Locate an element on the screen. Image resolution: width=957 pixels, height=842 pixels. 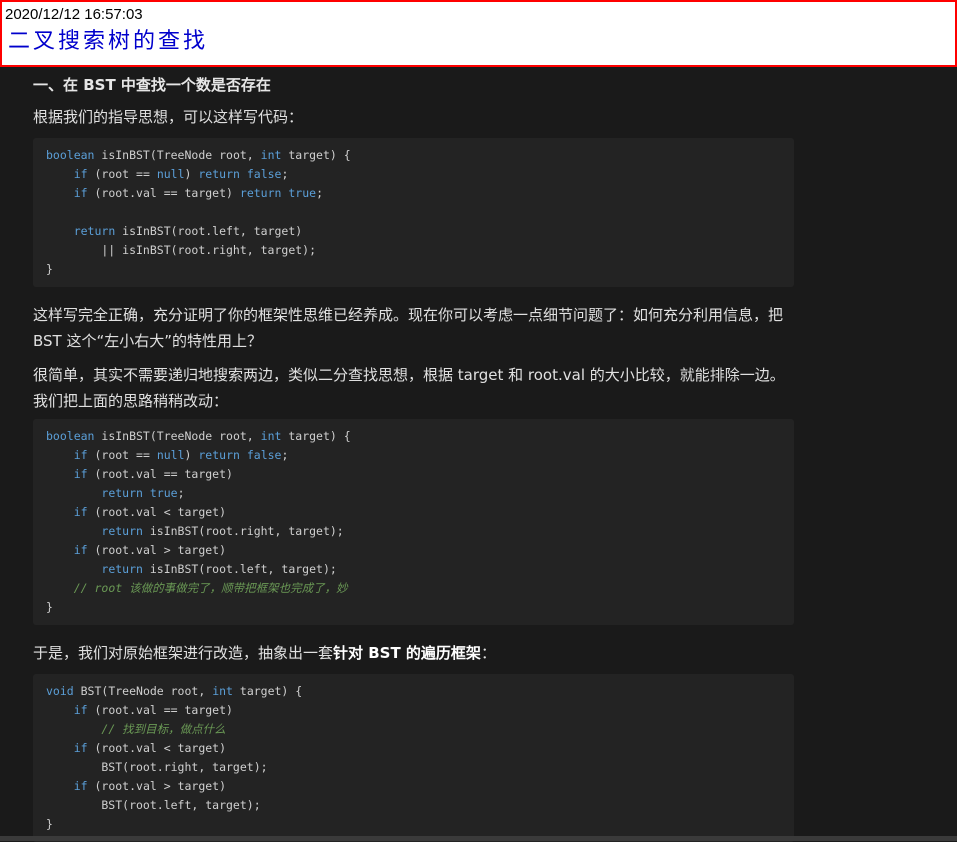
code-text: (root.val < target) is located at coordinates (157, 512).